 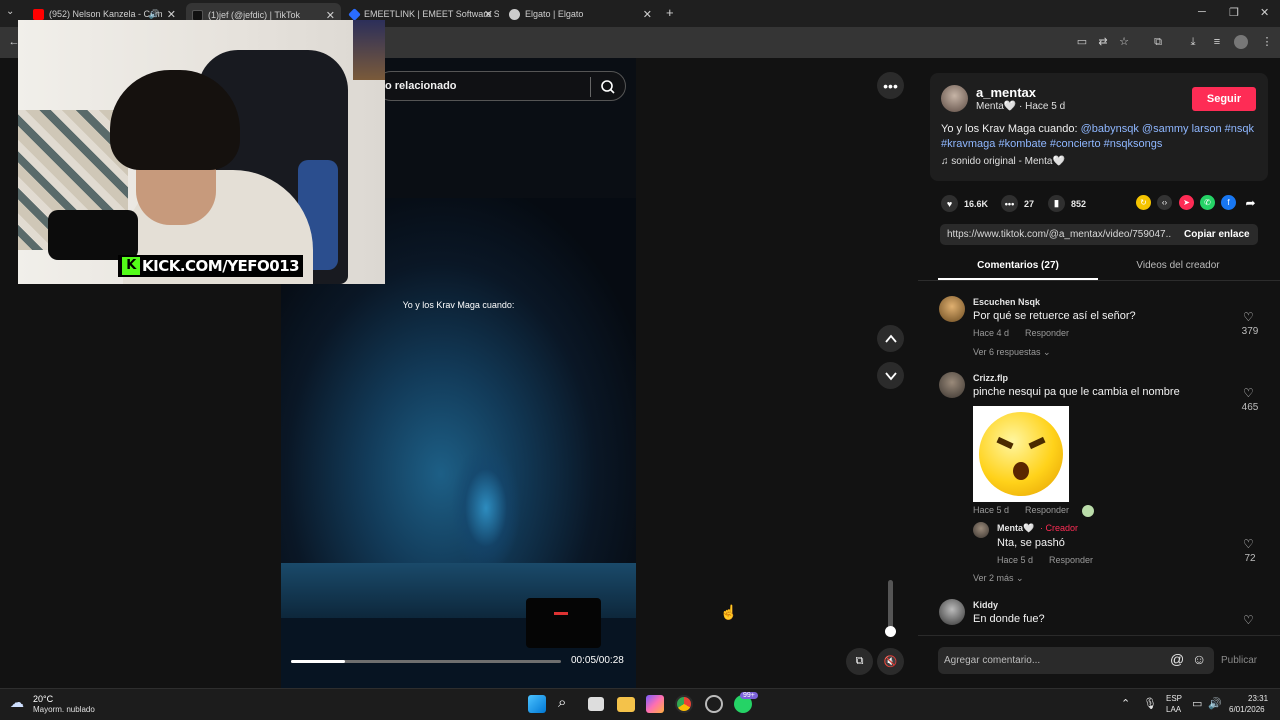 I want to click on tiktok-icon, so click(x=197, y=15).